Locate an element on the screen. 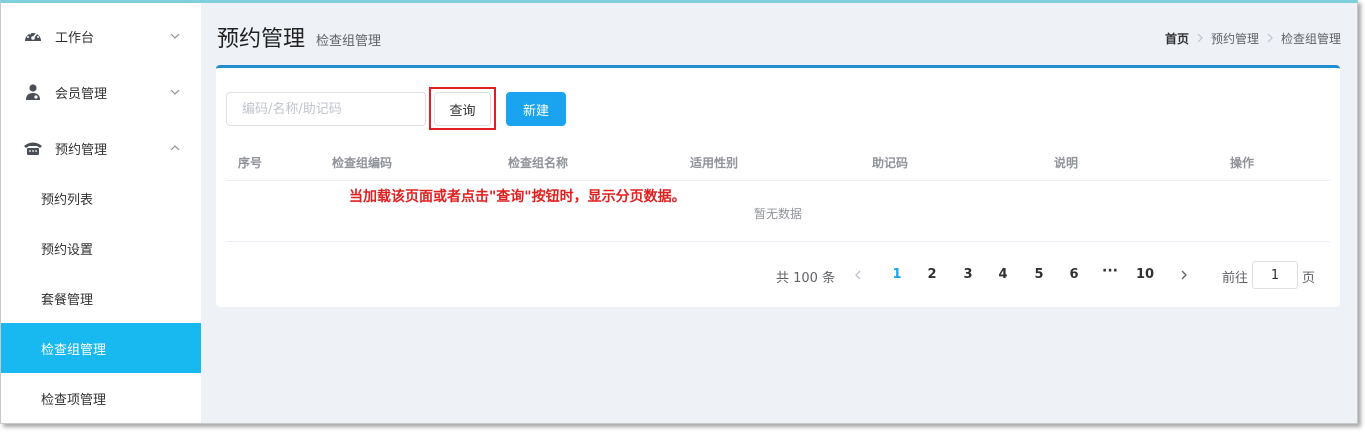 The width and height of the screenshot is (1365, 432). menu-item-members: 会员管理 is located at coordinates (101, 92).